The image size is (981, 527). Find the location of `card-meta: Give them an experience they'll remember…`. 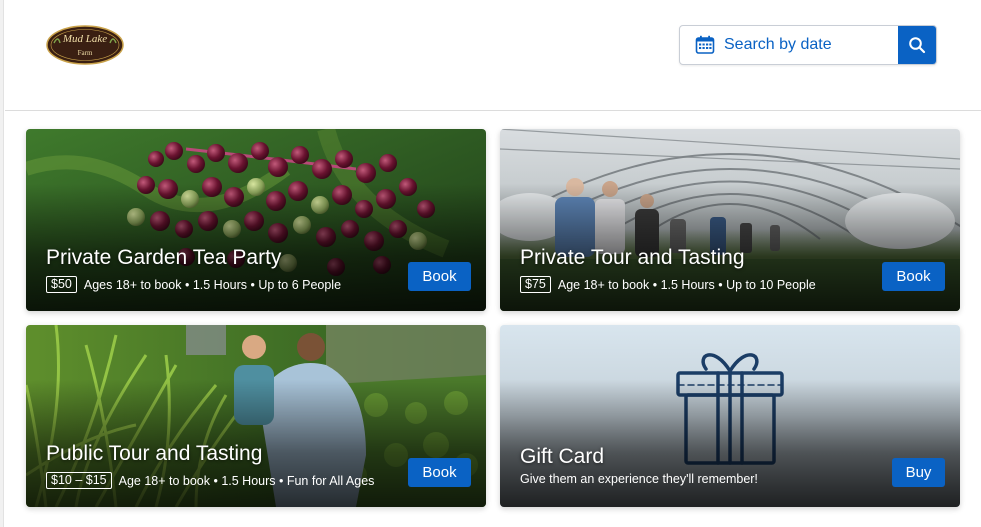

card-meta: Give them an experience they'll remember… is located at coordinates (639, 479).